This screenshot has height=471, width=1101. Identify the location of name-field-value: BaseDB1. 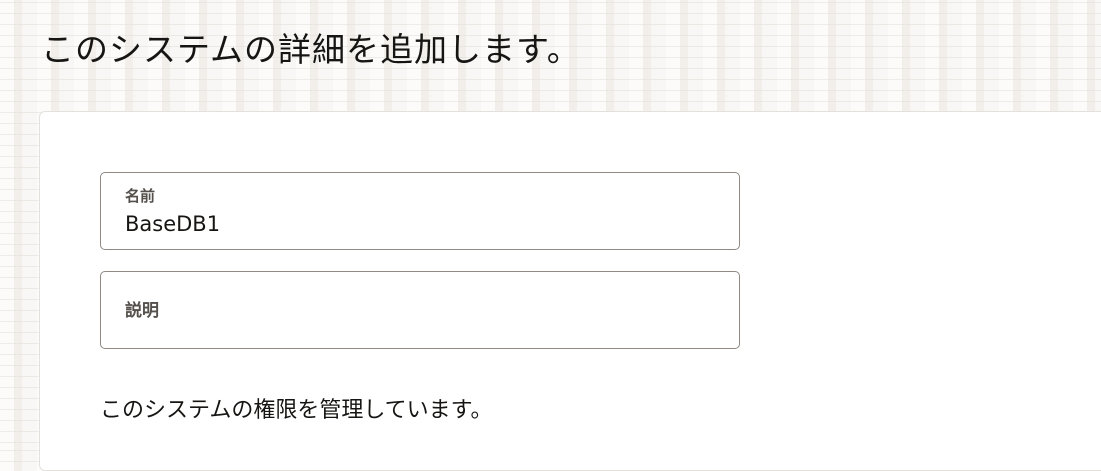
(172, 224).